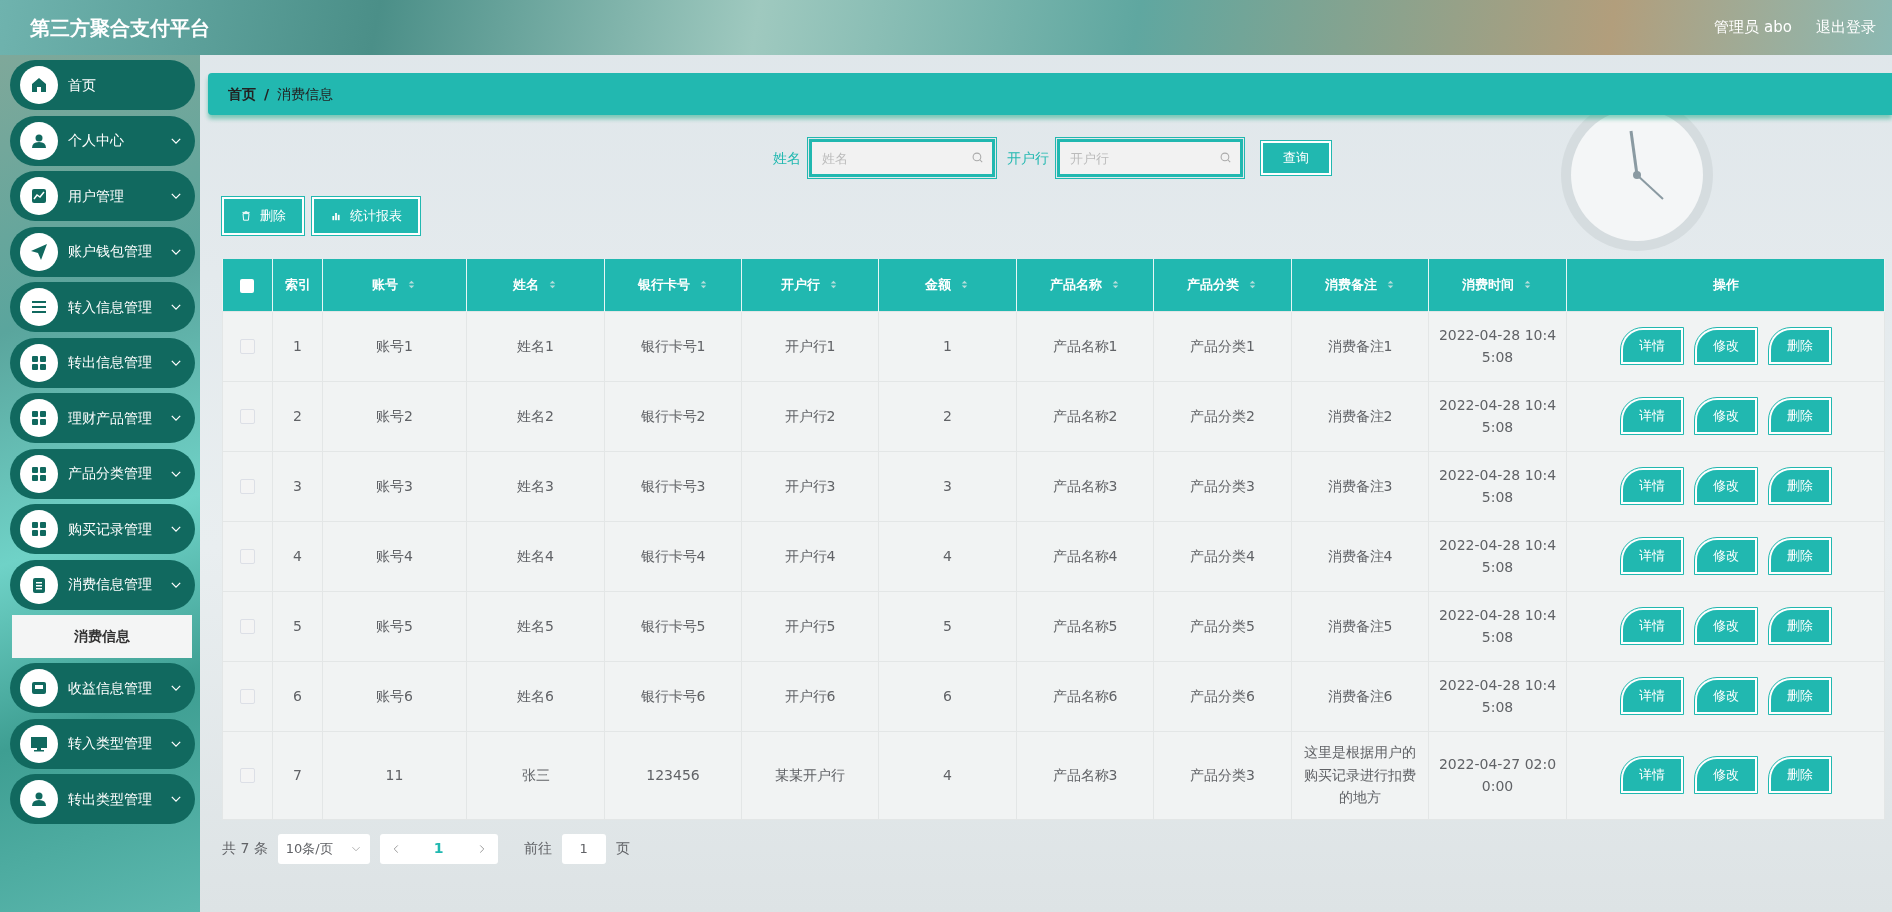 The height and width of the screenshot is (912, 1892). Describe the element at coordinates (102, 688) in the screenshot. I see `sidebar-menu-item: 收益信息管理` at that location.